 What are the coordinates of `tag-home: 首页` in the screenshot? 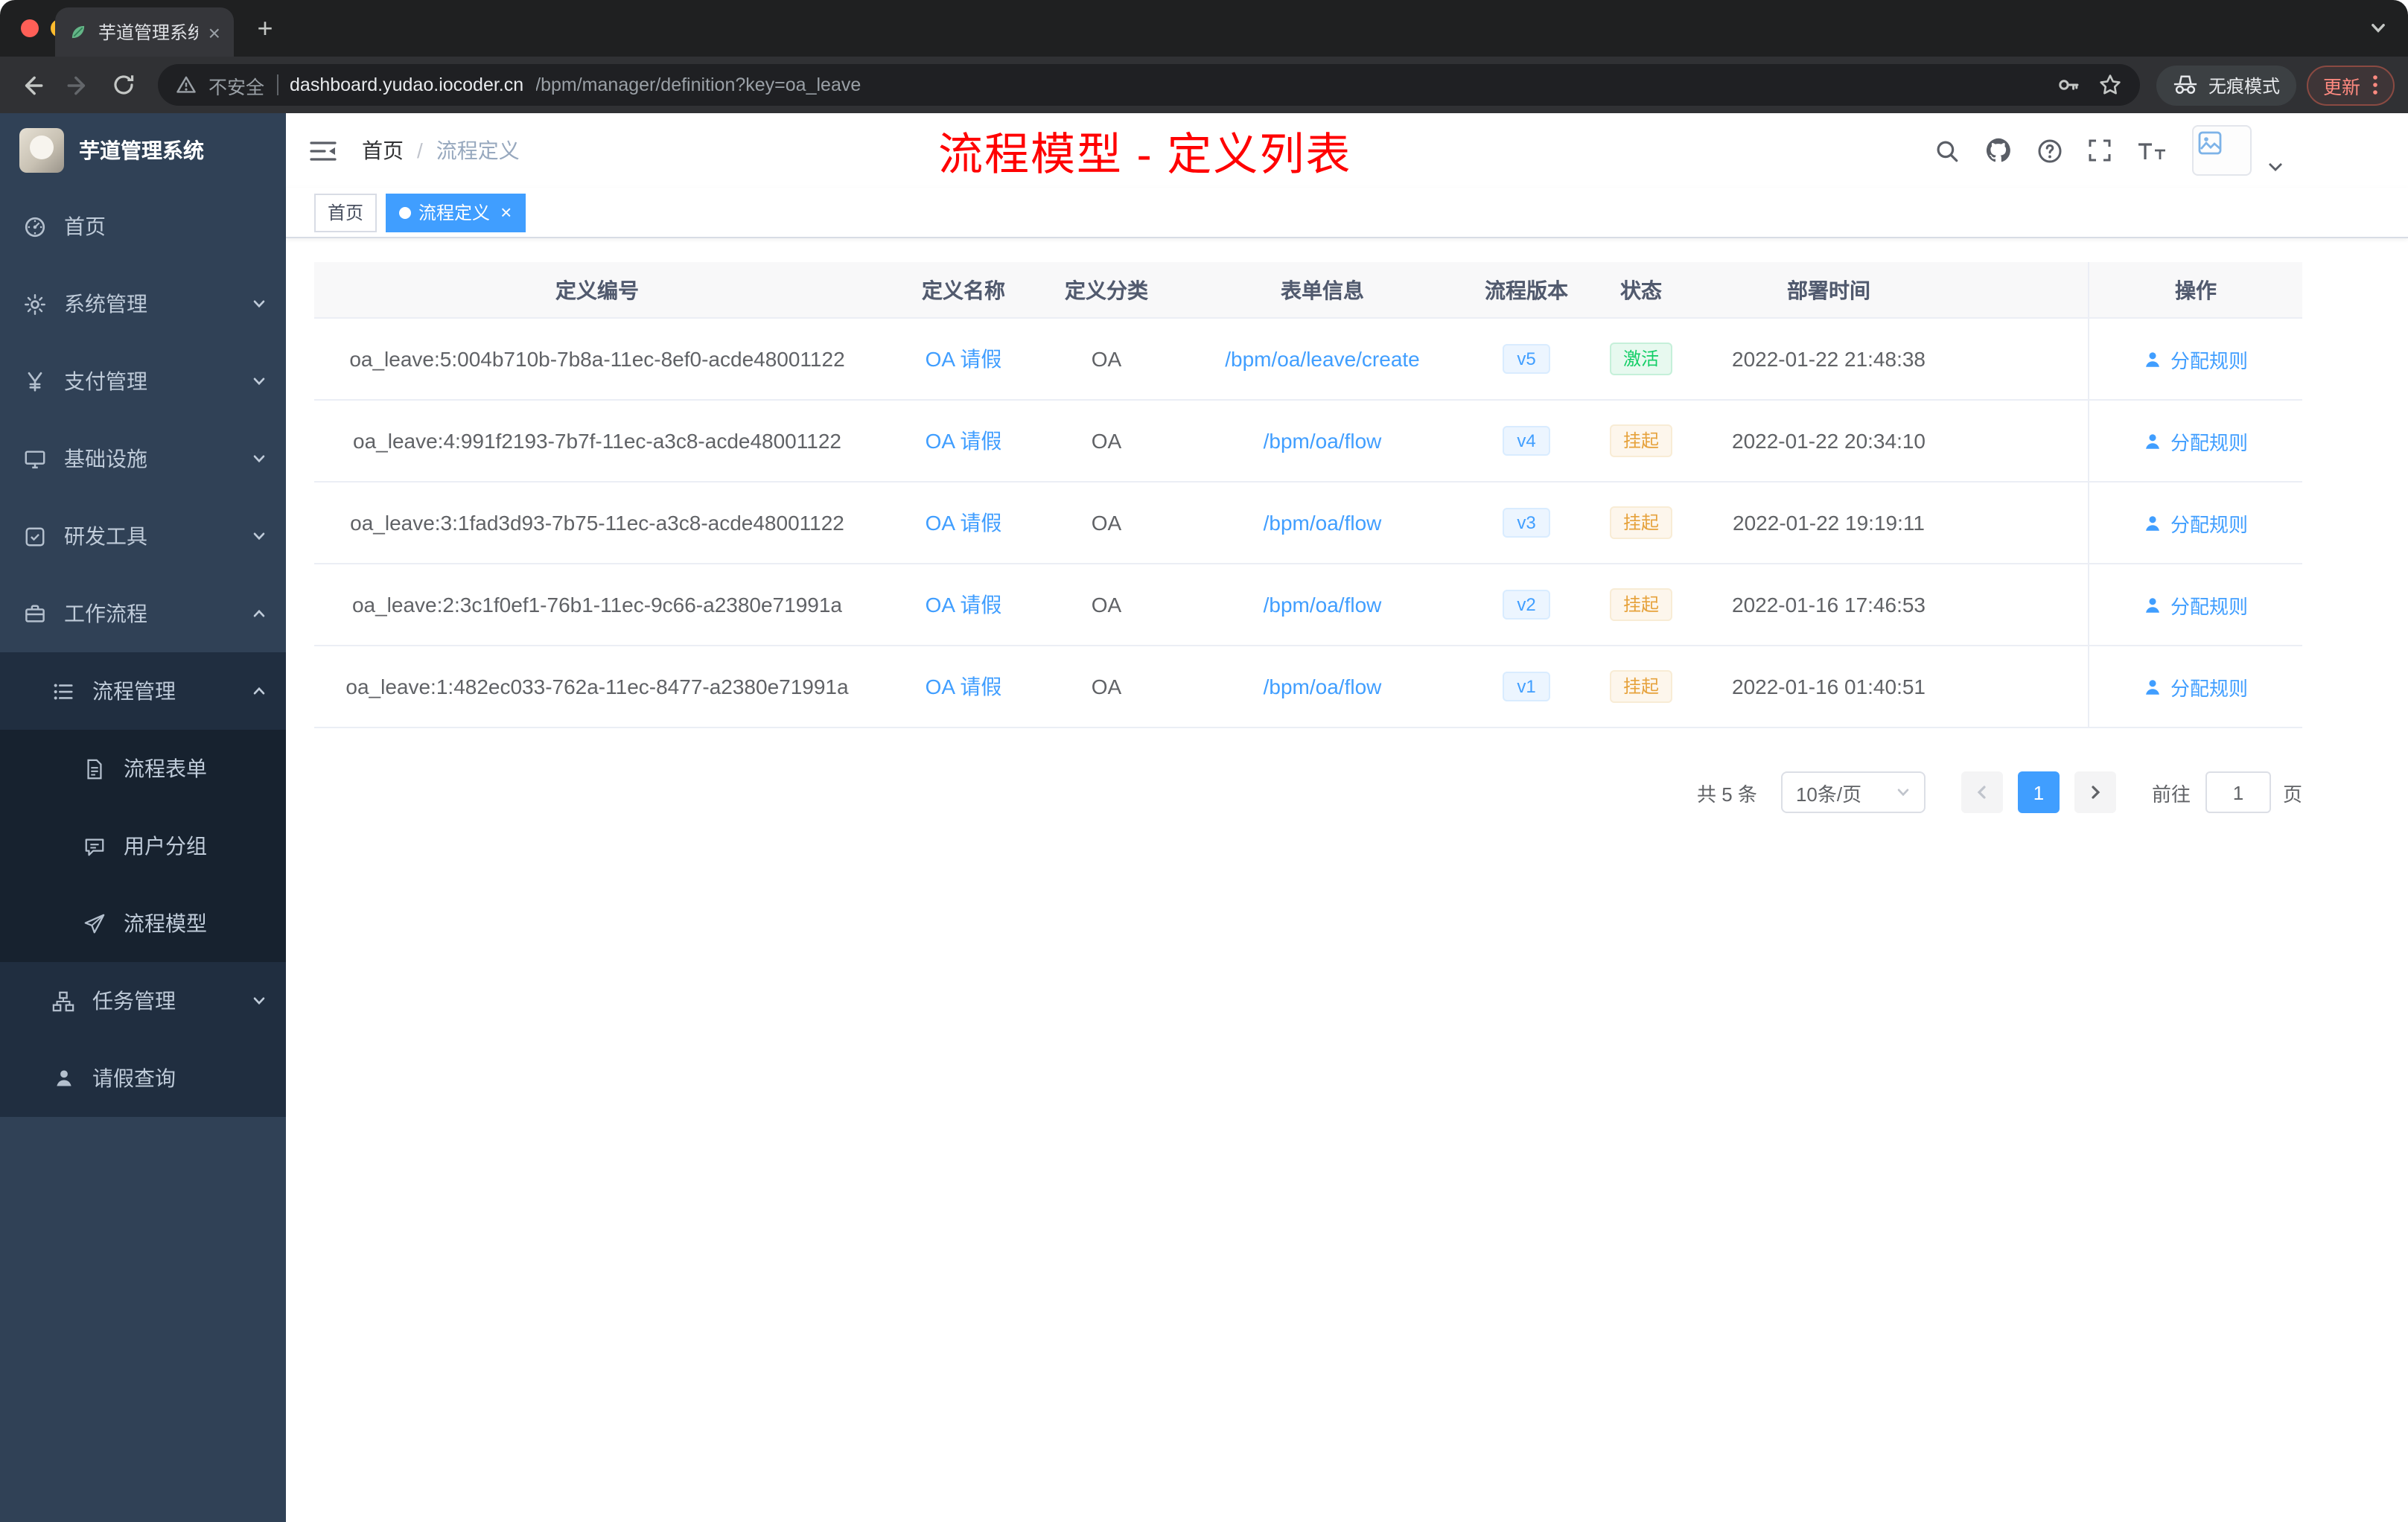 It's located at (346, 212).